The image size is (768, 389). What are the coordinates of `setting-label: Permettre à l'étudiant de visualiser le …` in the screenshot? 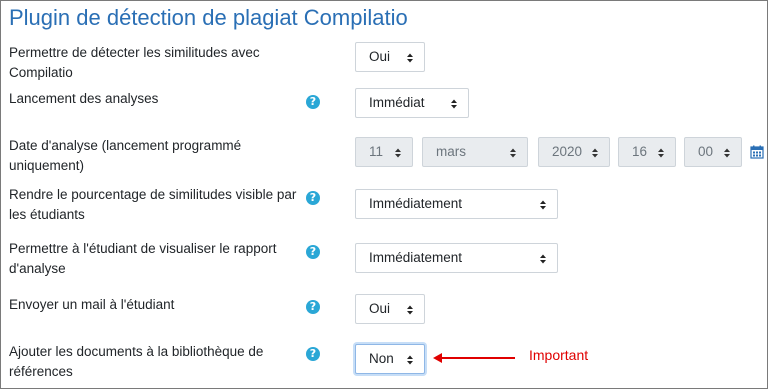 It's located at (143, 258).